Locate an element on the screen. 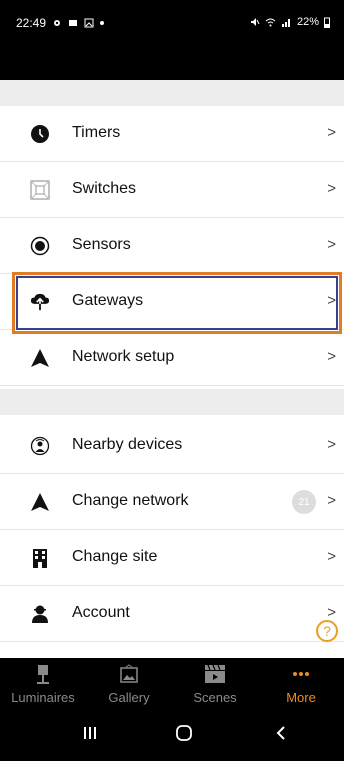 The width and height of the screenshot is (344, 761). status-left: 22:49 is located at coordinates (60, 23).